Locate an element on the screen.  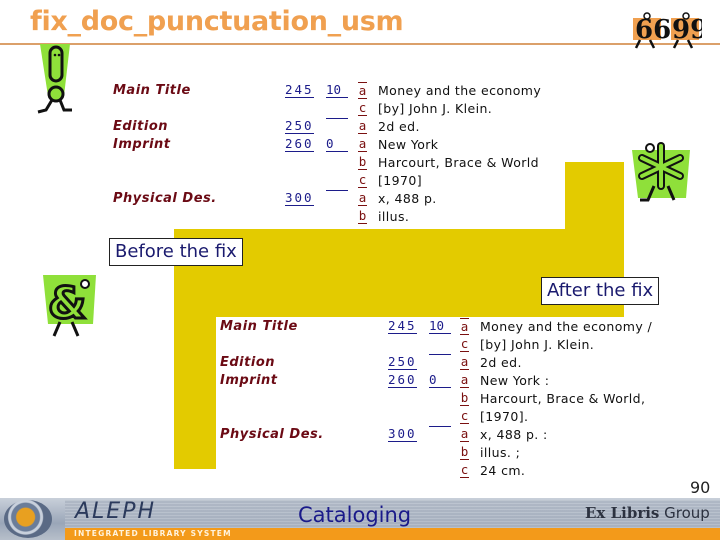
subfield-value: New York : is located at coordinates (515, 380).